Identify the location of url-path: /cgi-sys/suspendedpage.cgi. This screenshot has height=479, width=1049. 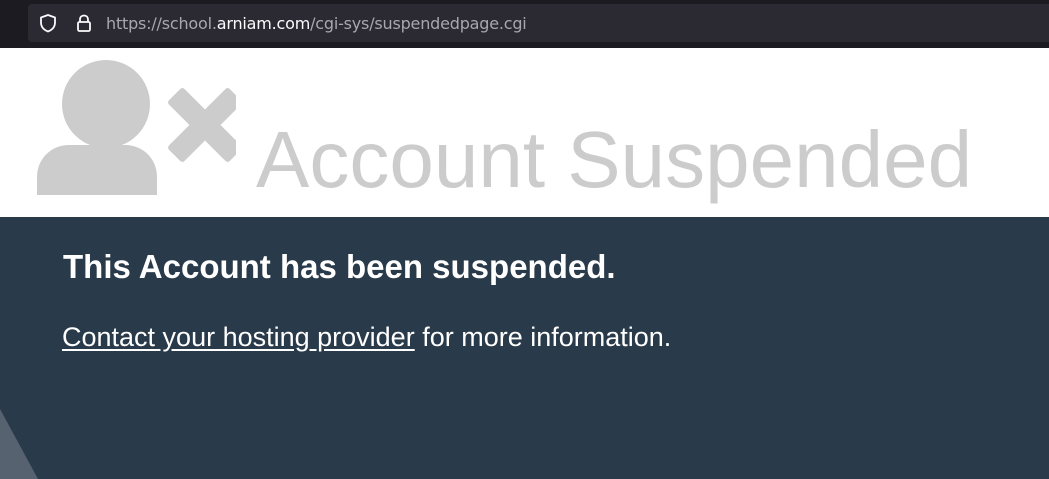
(418, 23).